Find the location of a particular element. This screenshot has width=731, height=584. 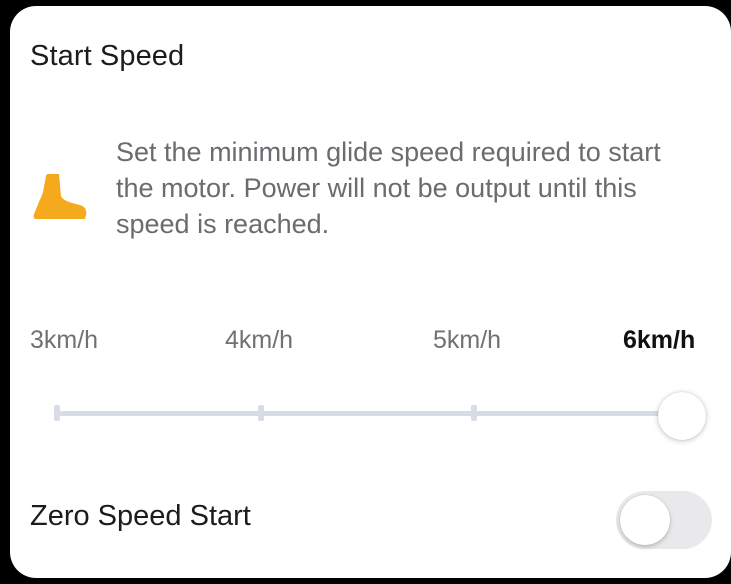

slider-track is located at coordinates (366, 413).